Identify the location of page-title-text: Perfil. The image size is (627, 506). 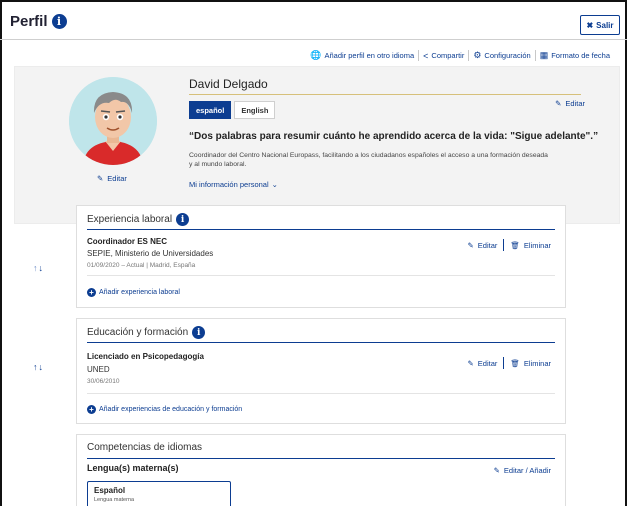
(29, 21).